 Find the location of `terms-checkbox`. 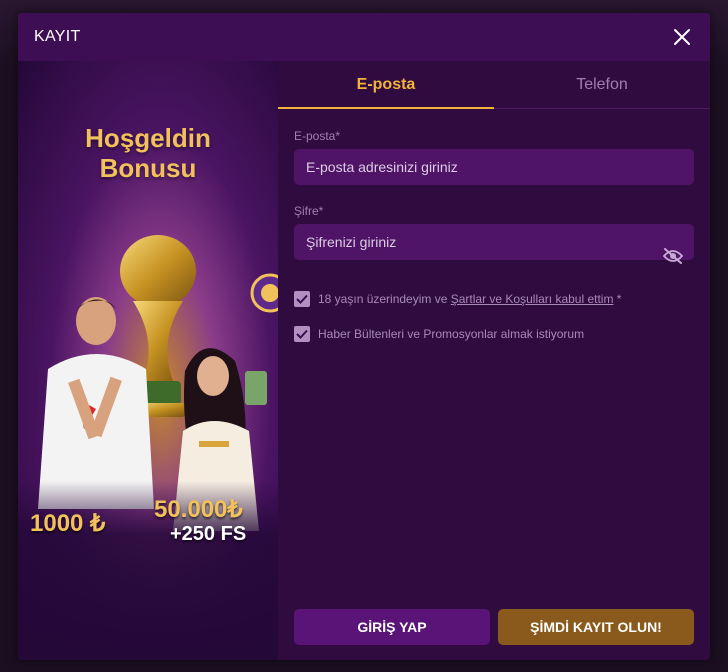

terms-checkbox is located at coordinates (302, 299).